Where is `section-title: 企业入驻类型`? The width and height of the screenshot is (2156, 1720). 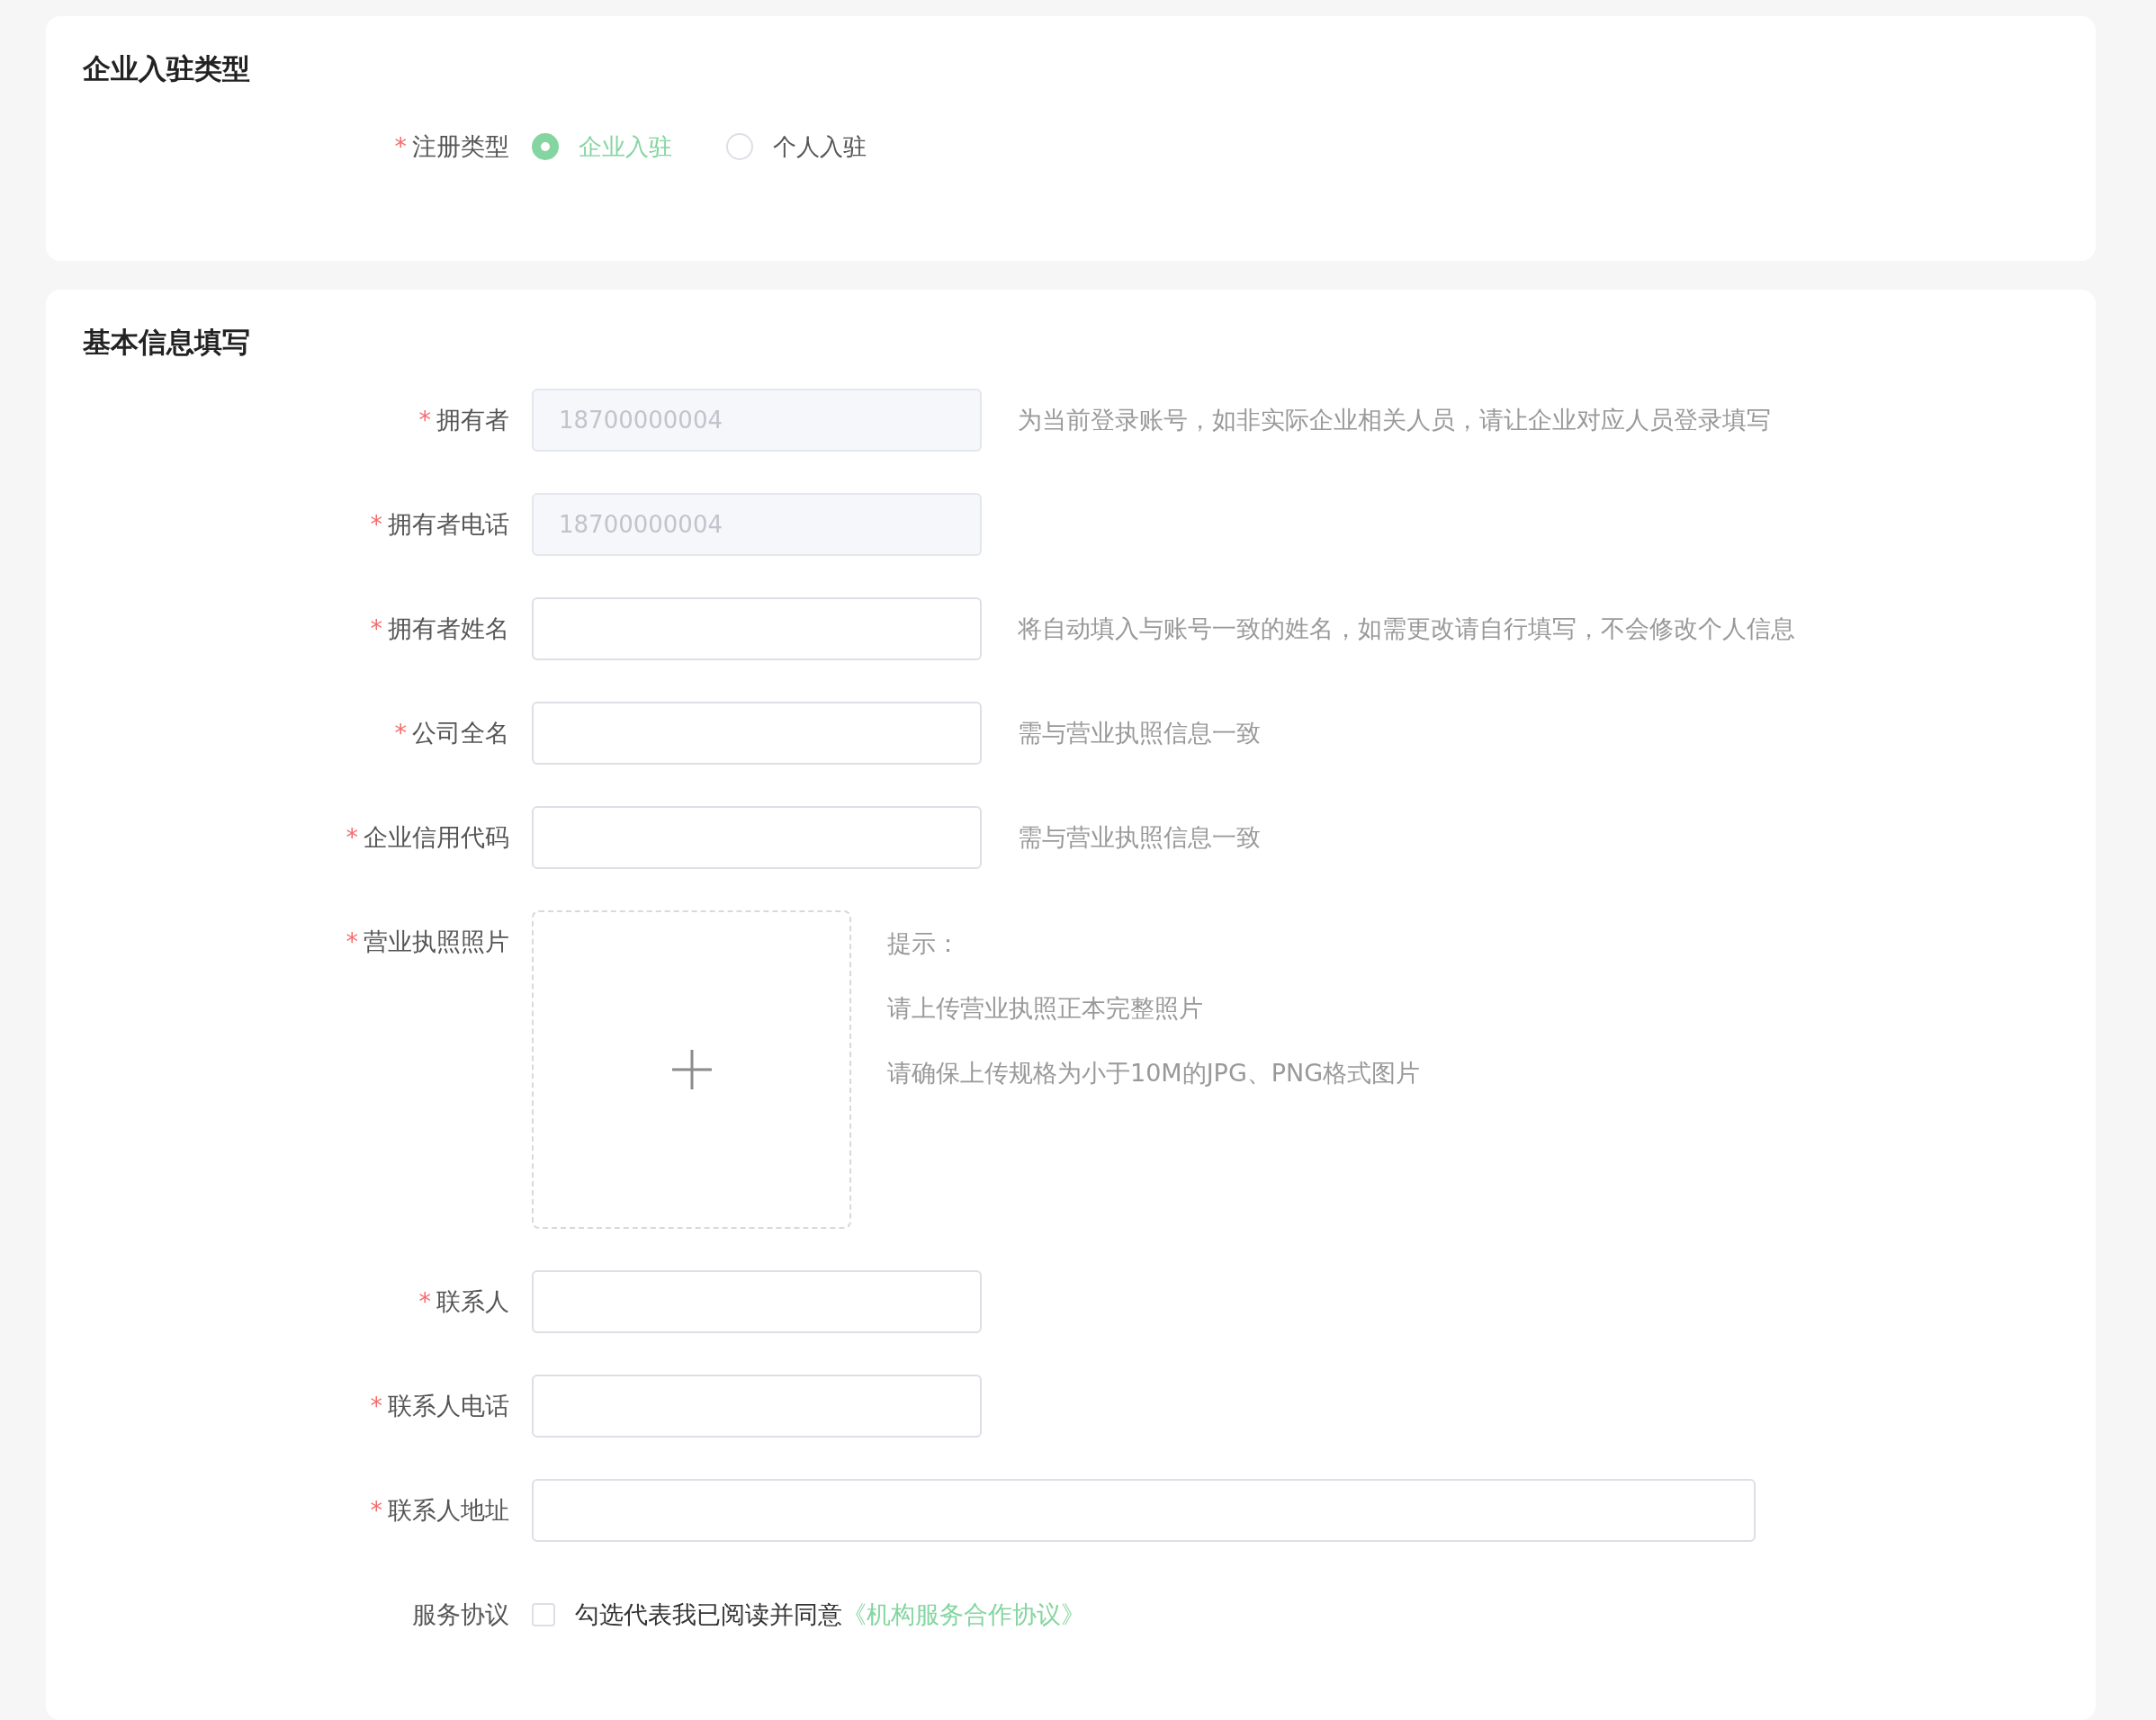
section-title: 企业入驻类型 is located at coordinates (167, 69).